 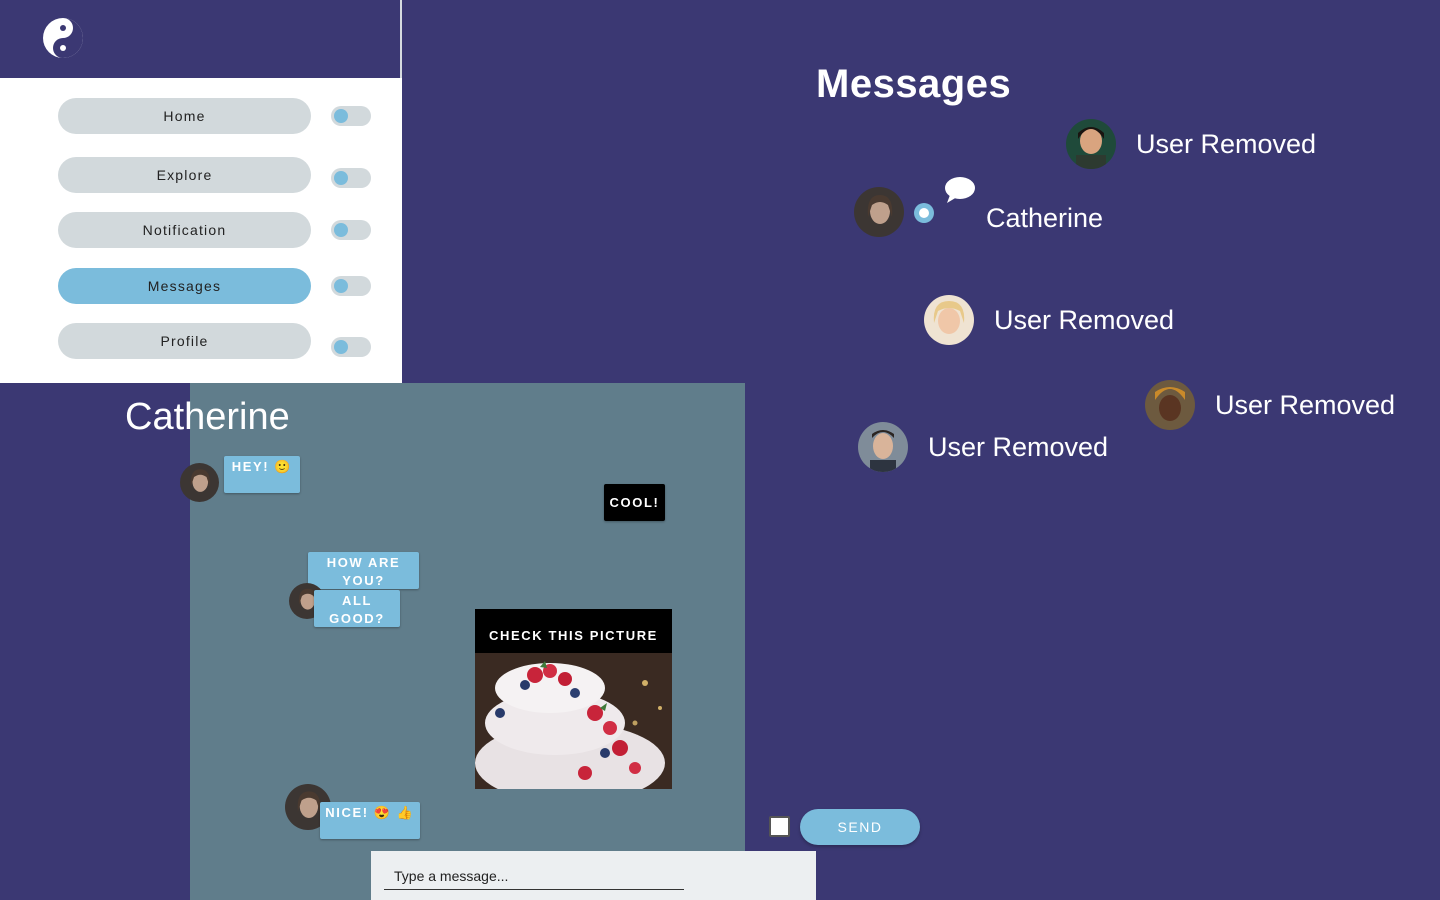 I want to click on chat-contact-name: Catherine, so click(x=207, y=417).